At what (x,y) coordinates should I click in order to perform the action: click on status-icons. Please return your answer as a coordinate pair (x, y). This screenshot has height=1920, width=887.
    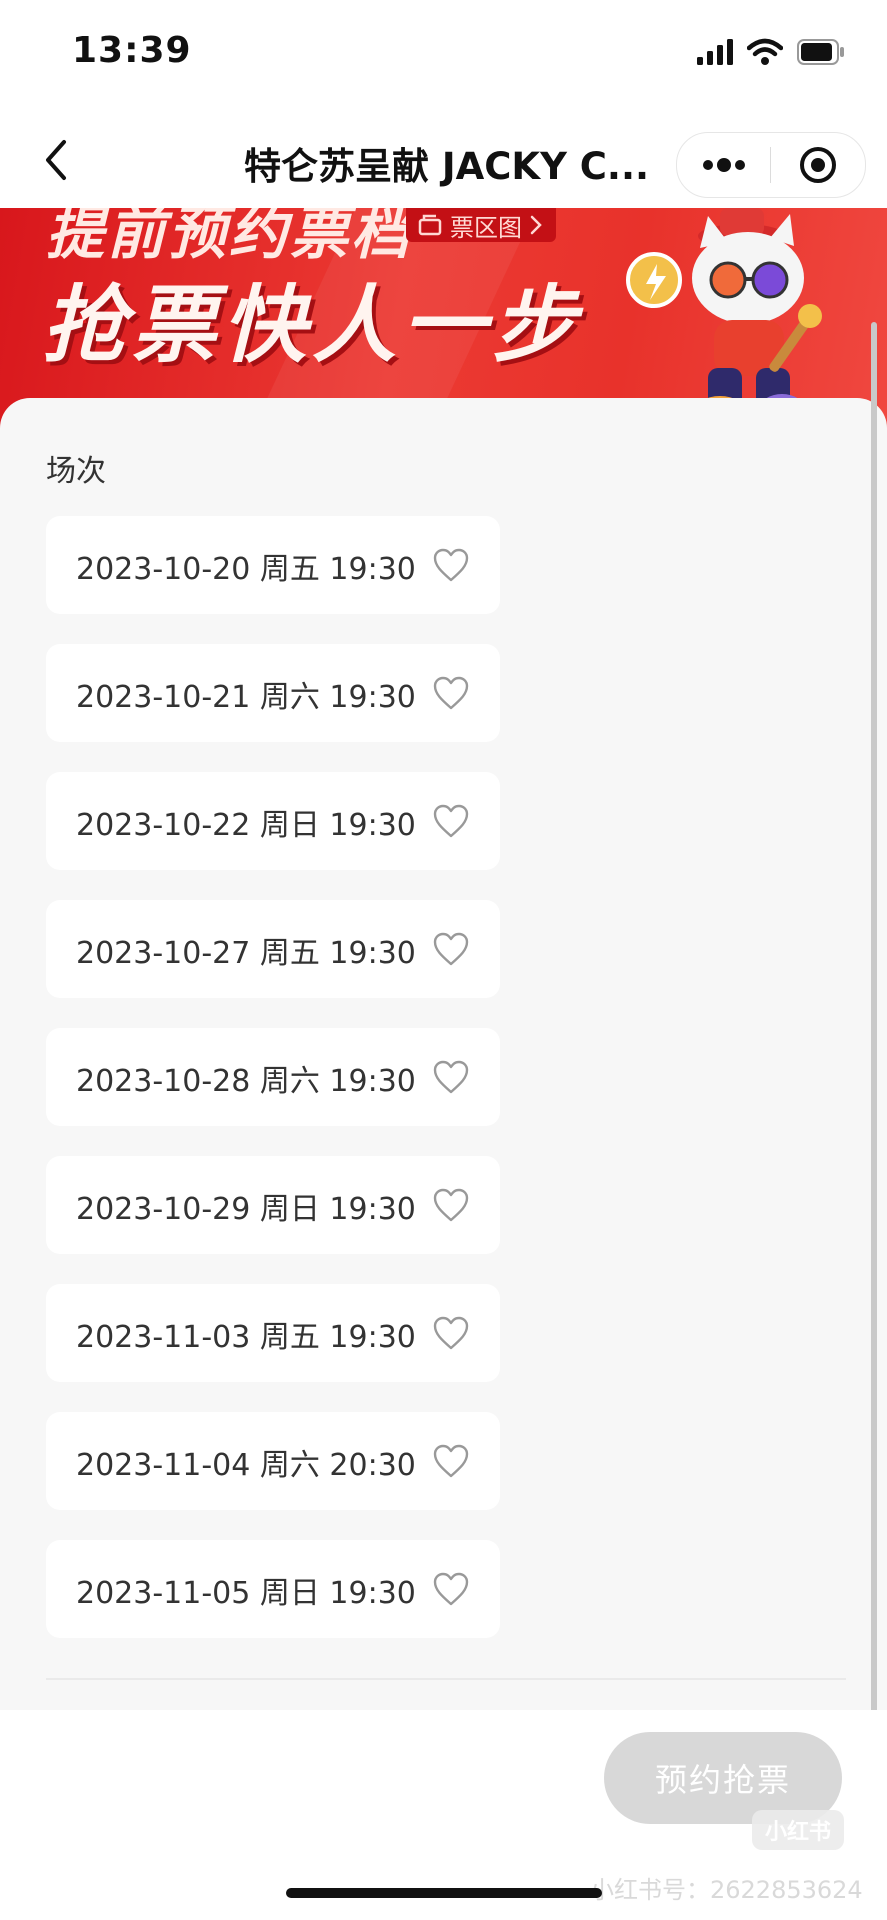
    Looking at the image, I should click on (771, 54).